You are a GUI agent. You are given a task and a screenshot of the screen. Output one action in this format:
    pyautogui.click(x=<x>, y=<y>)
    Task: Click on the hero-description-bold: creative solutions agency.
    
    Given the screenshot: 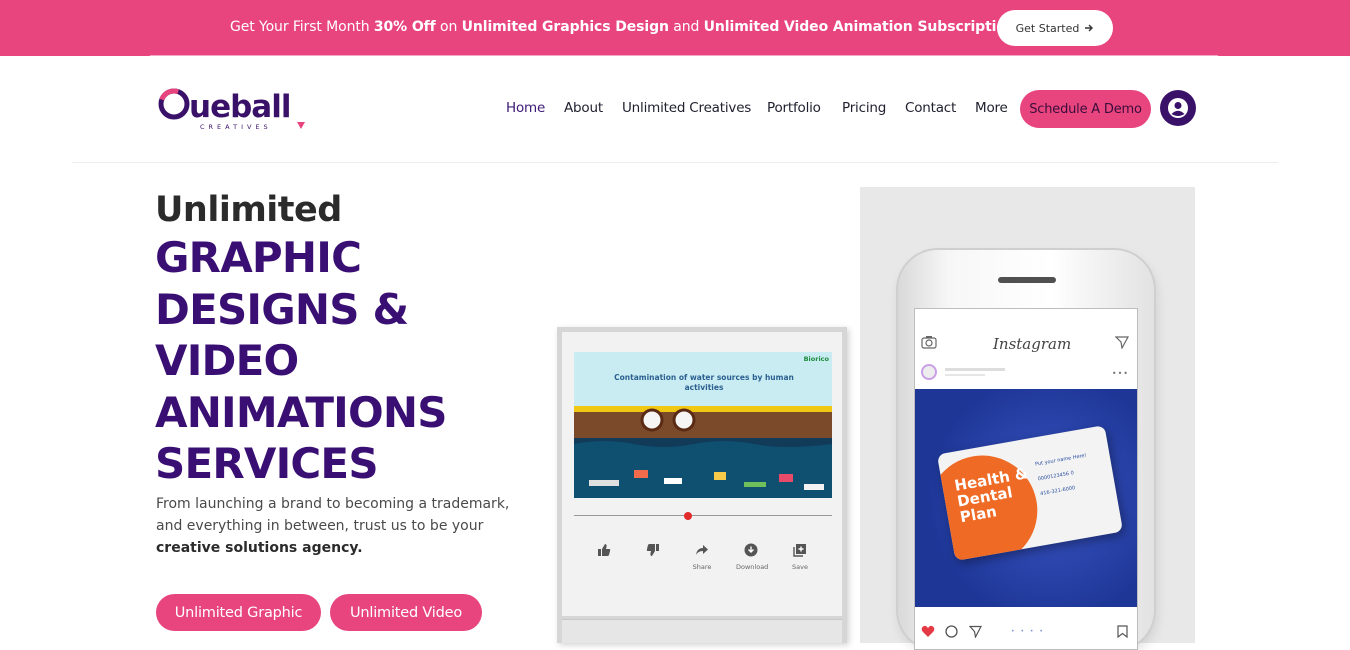 What is the action you would take?
    pyautogui.click(x=259, y=548)
    